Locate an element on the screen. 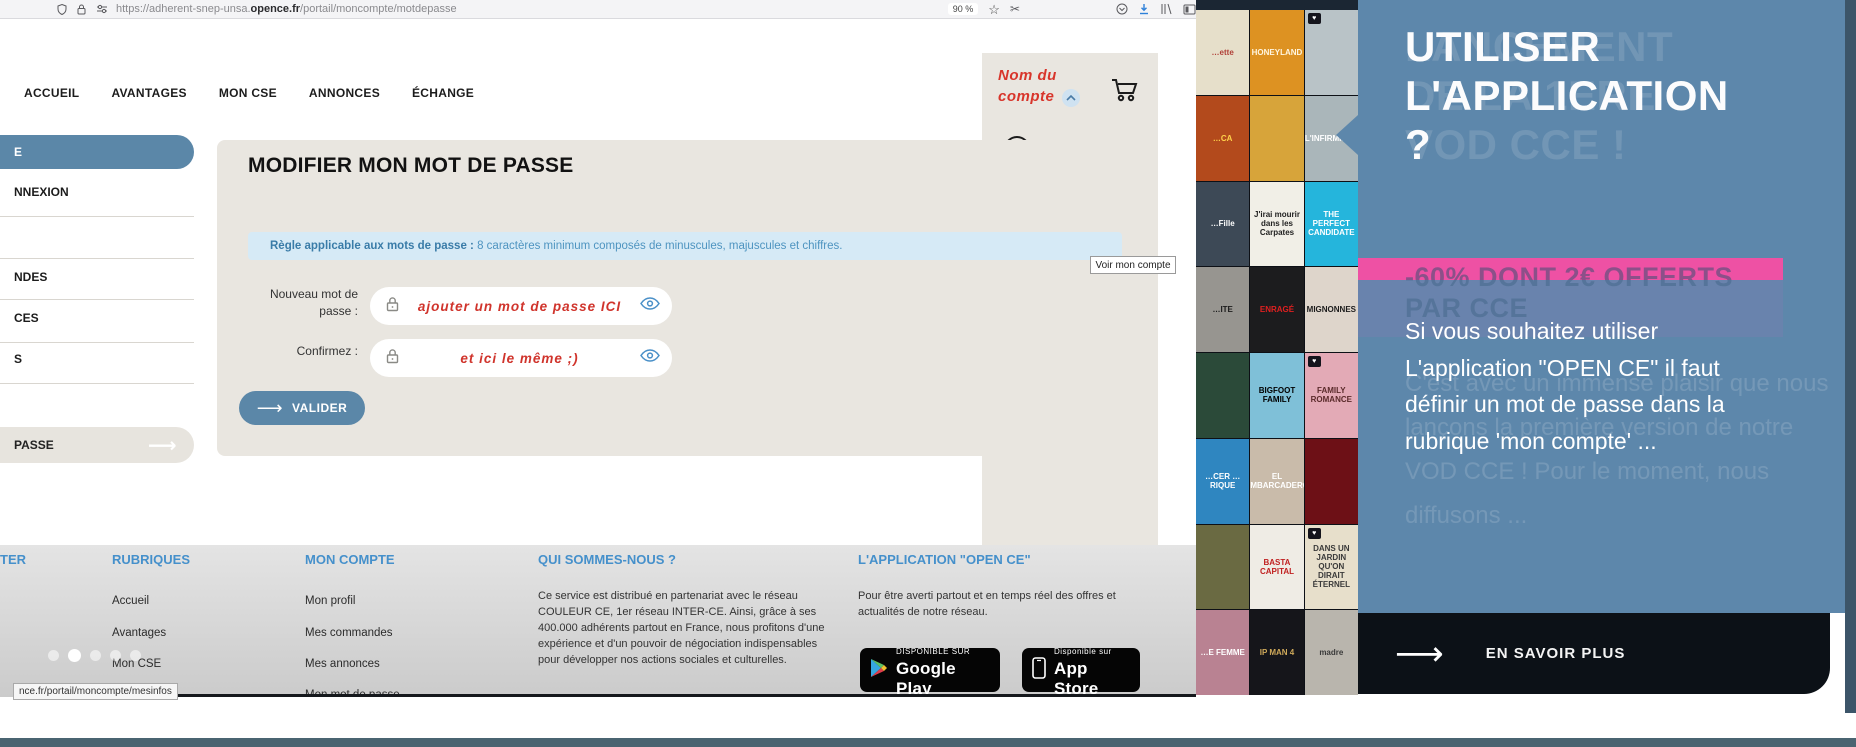 The height and width of the screenshot is (747, 1856). password-annotation: et ici le même ;) is located at coordinates (519, 358).